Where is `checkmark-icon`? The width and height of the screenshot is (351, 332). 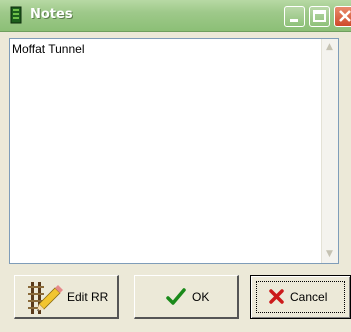 checkmark-icon is located at coordinates (176, 296).